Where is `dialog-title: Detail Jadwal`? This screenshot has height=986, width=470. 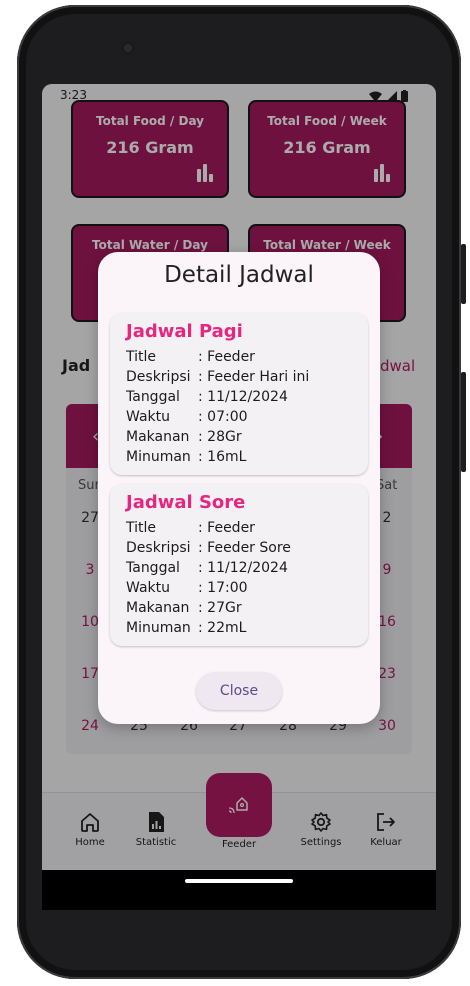
dialog-title: Detail Jadwal is located at coordinates (239, 275).